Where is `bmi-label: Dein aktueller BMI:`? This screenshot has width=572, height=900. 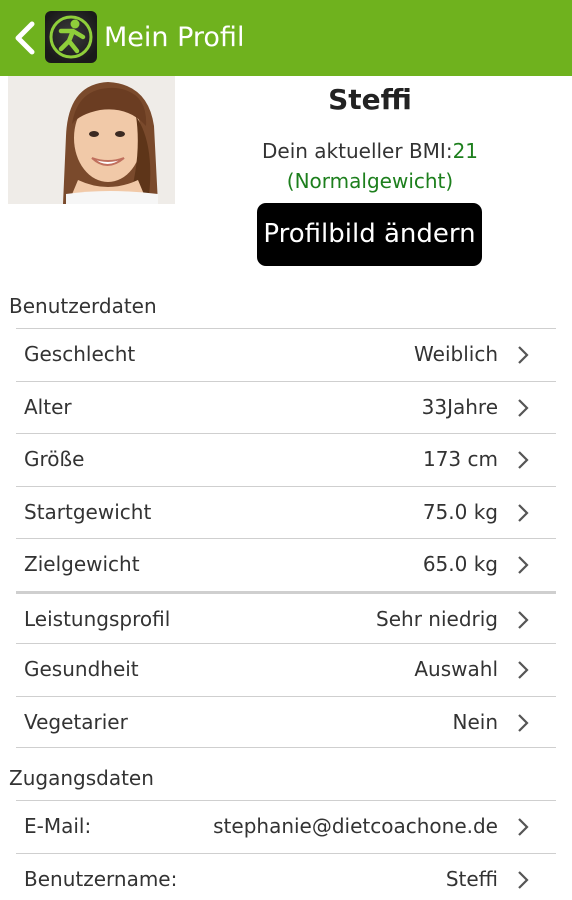 bmi-label: Dein aktueller BMI: is located at coordinates (357, 151).